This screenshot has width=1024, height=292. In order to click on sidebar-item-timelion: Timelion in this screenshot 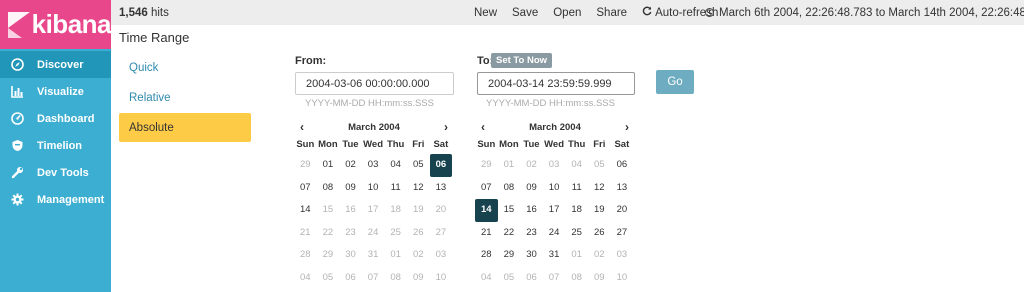, I will do `click(55, 145)`.